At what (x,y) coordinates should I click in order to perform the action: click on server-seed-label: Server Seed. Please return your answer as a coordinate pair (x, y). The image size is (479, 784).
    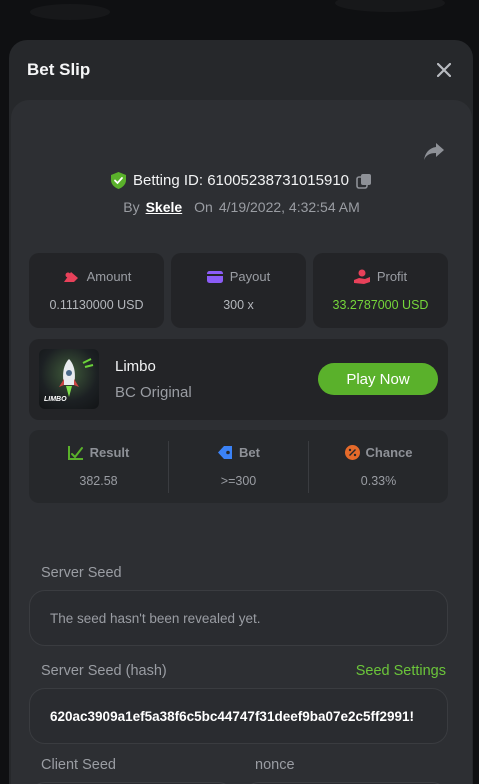
    Looking at the image, I should click on (81, 573).